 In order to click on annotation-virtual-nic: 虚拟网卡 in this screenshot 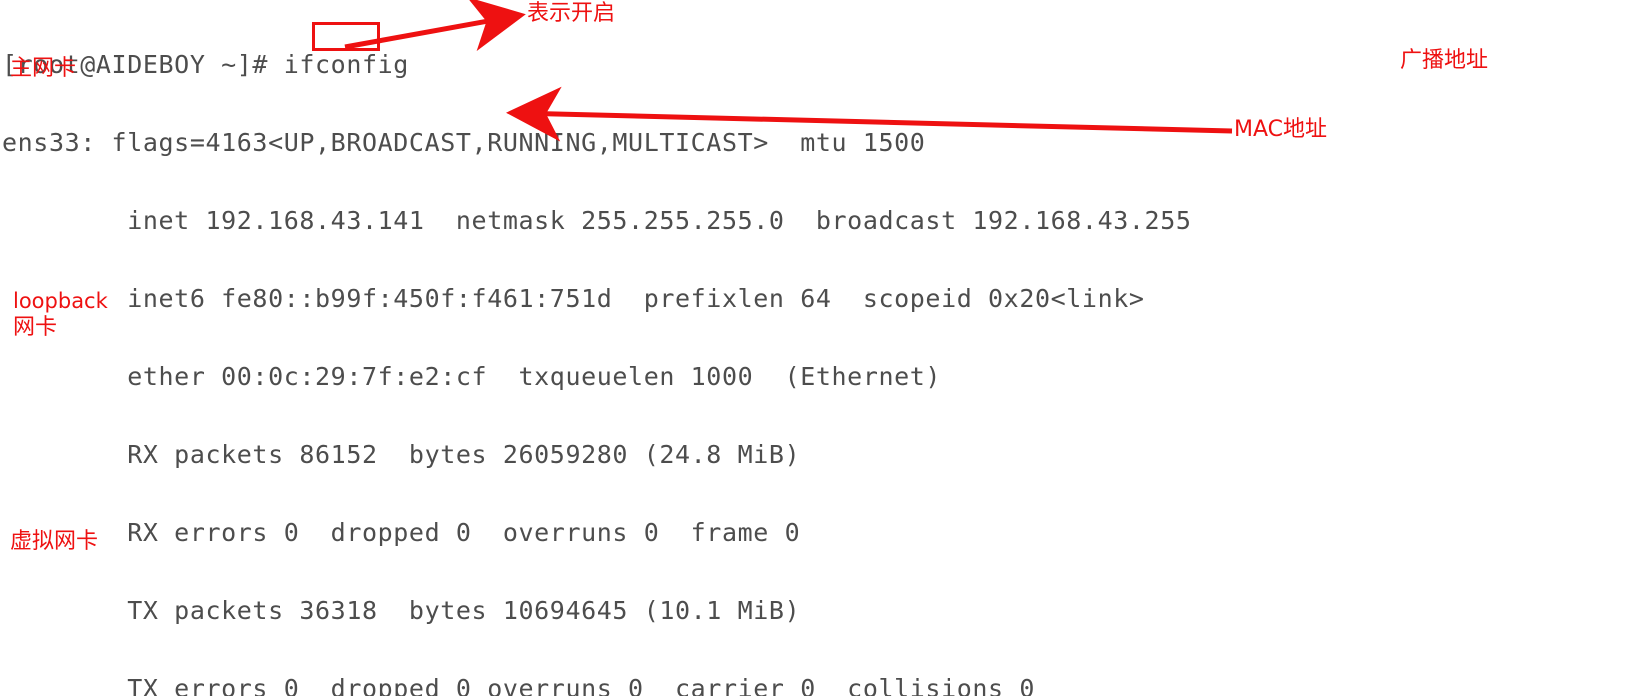, I will do `click(54, 541)`.